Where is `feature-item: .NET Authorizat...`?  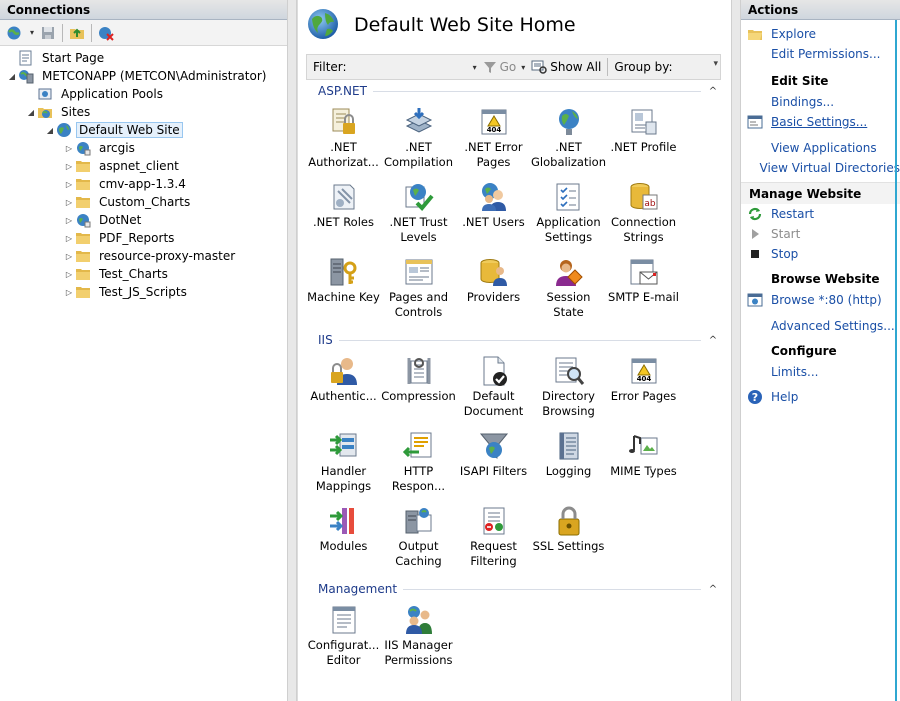
feature-item: .NET Authorizat... is located at coordinates (343, 138).